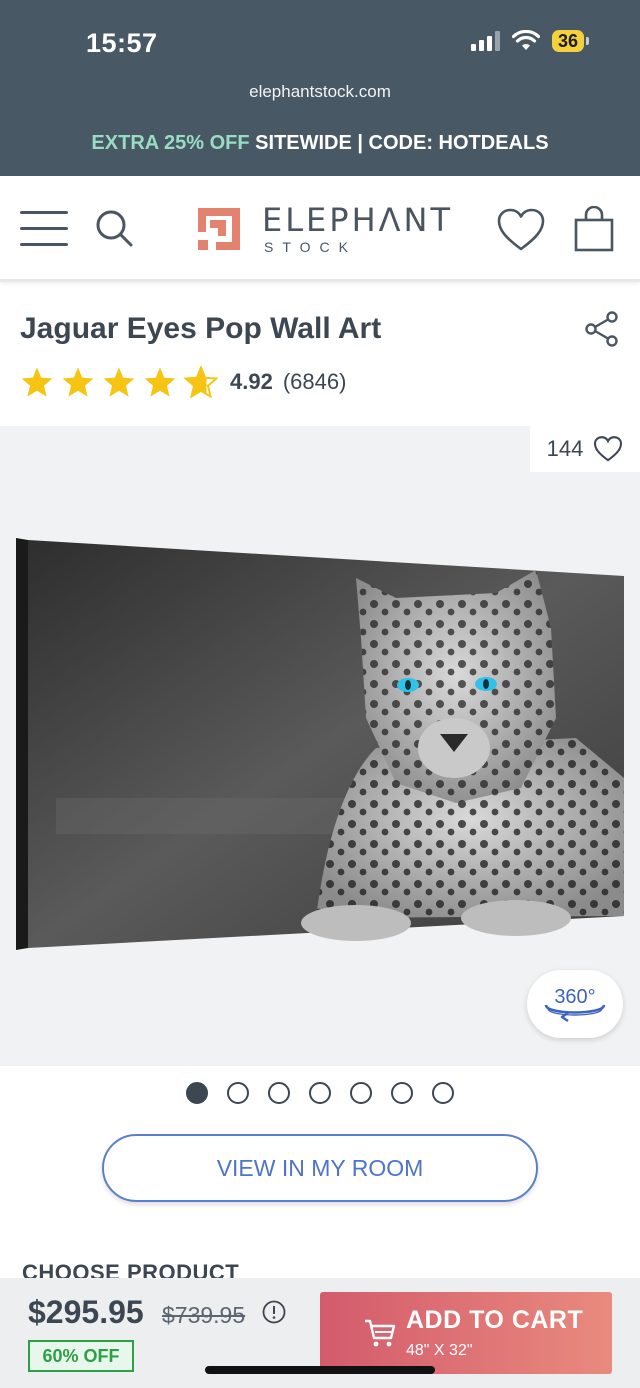 Image resolution: width=640 pixels, height=1388 pixels. What do you see at coordinates (201, 328) in the screenshot?
I see `product-title: Jaguar Eyes Pop Wall Art` at bounding box center [201, 328].